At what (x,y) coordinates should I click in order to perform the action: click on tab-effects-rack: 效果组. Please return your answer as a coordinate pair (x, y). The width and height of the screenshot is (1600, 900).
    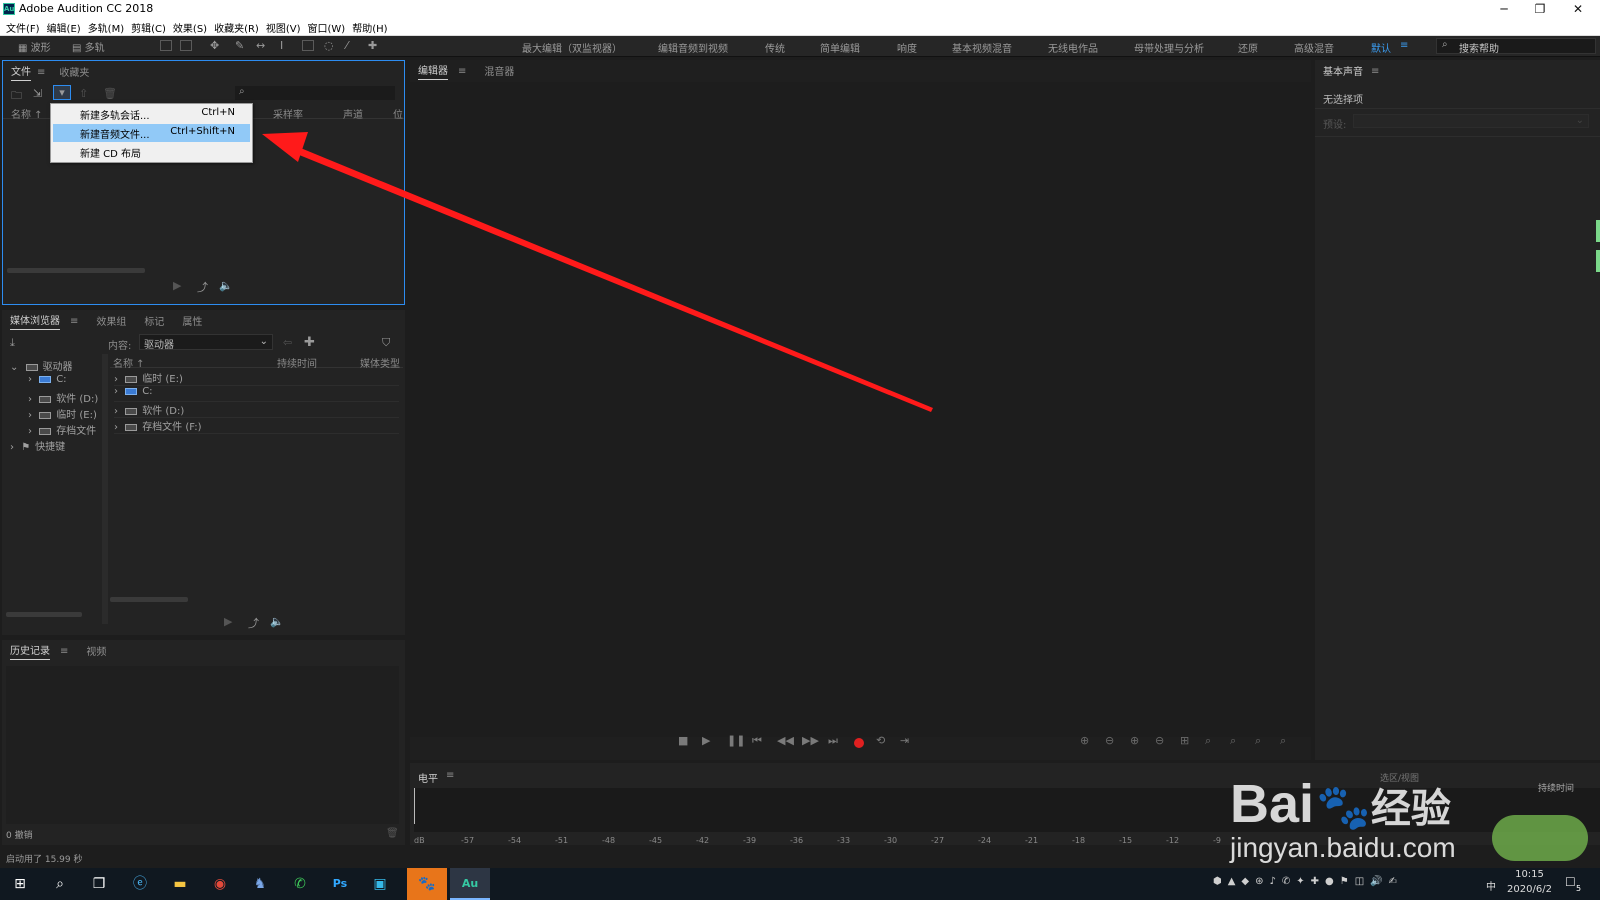
    Looking at the image, I should click on (111, 321).